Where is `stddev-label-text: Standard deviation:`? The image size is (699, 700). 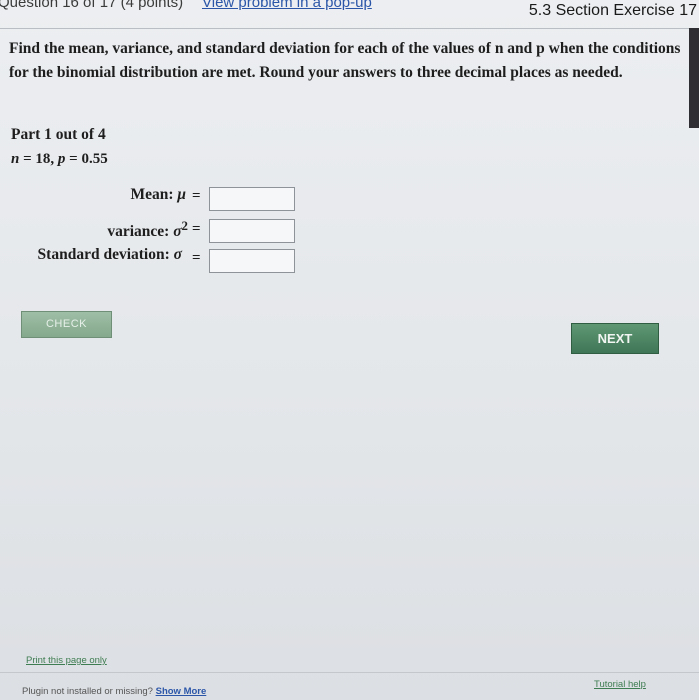 stddev-label-text: Standard deviation: is located at coordinates (103, 254).